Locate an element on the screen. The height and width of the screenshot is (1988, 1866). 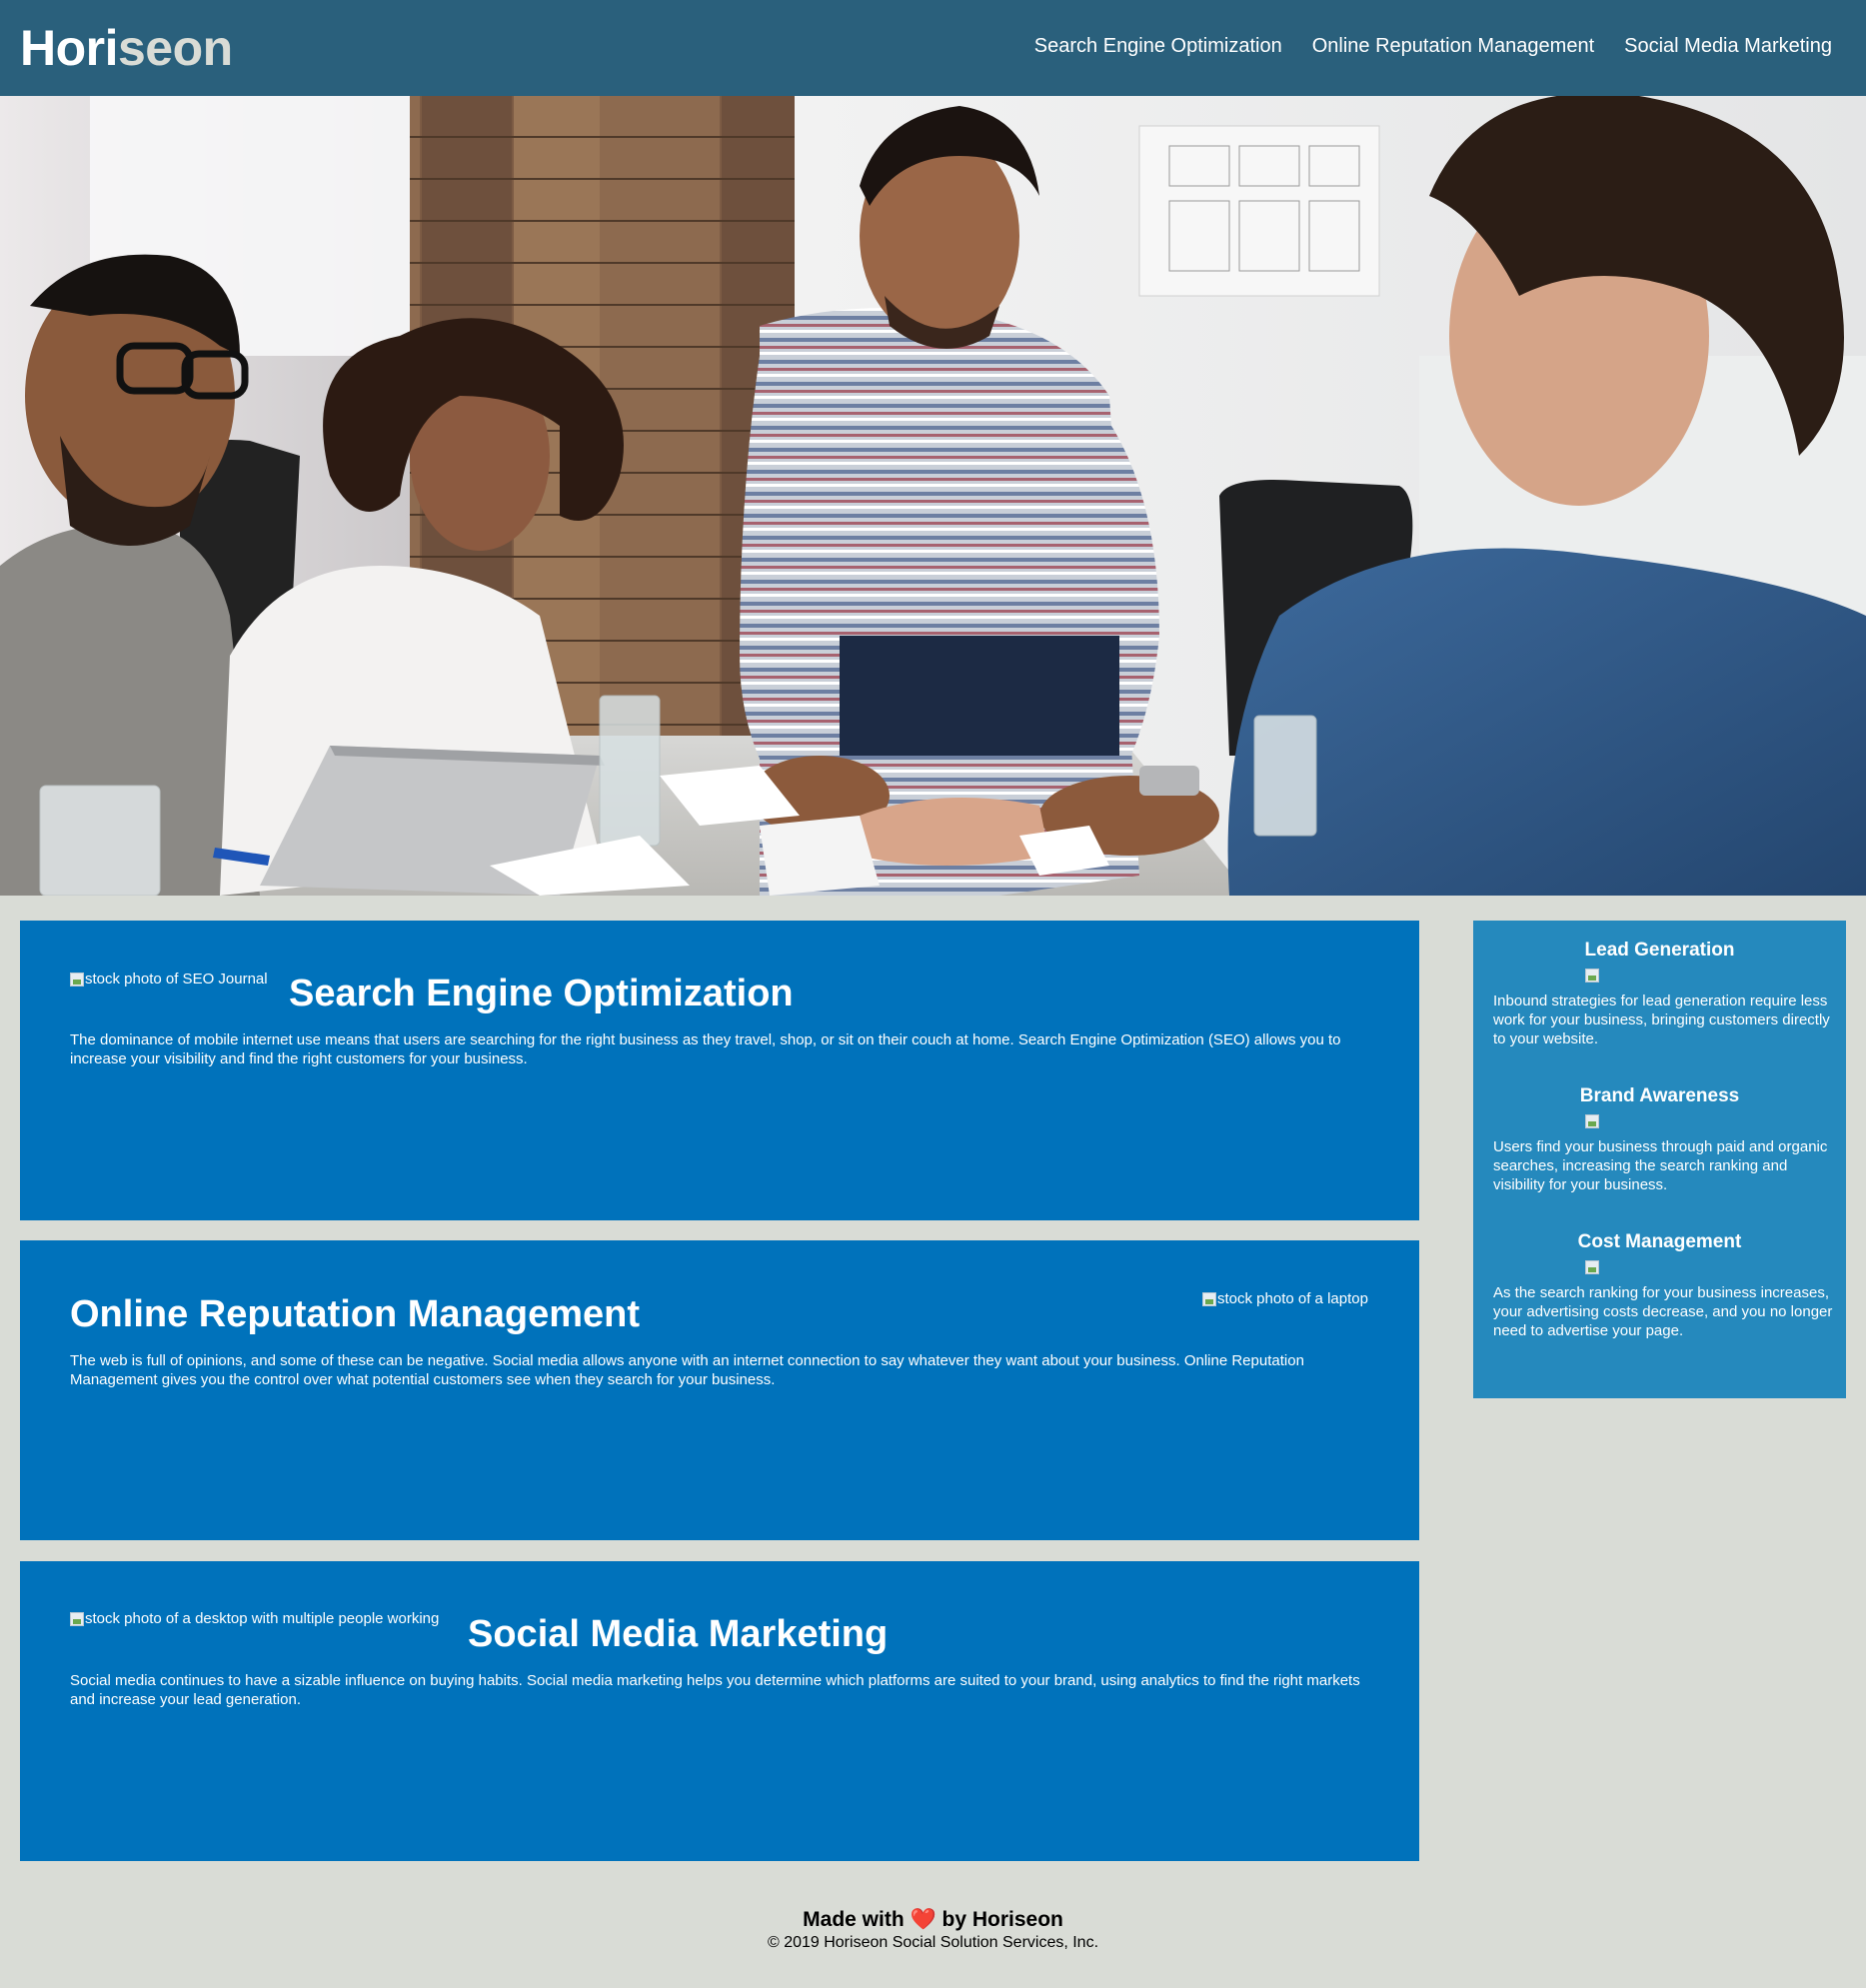
site-logo: Horiseon is located at coordinates (126, 48).